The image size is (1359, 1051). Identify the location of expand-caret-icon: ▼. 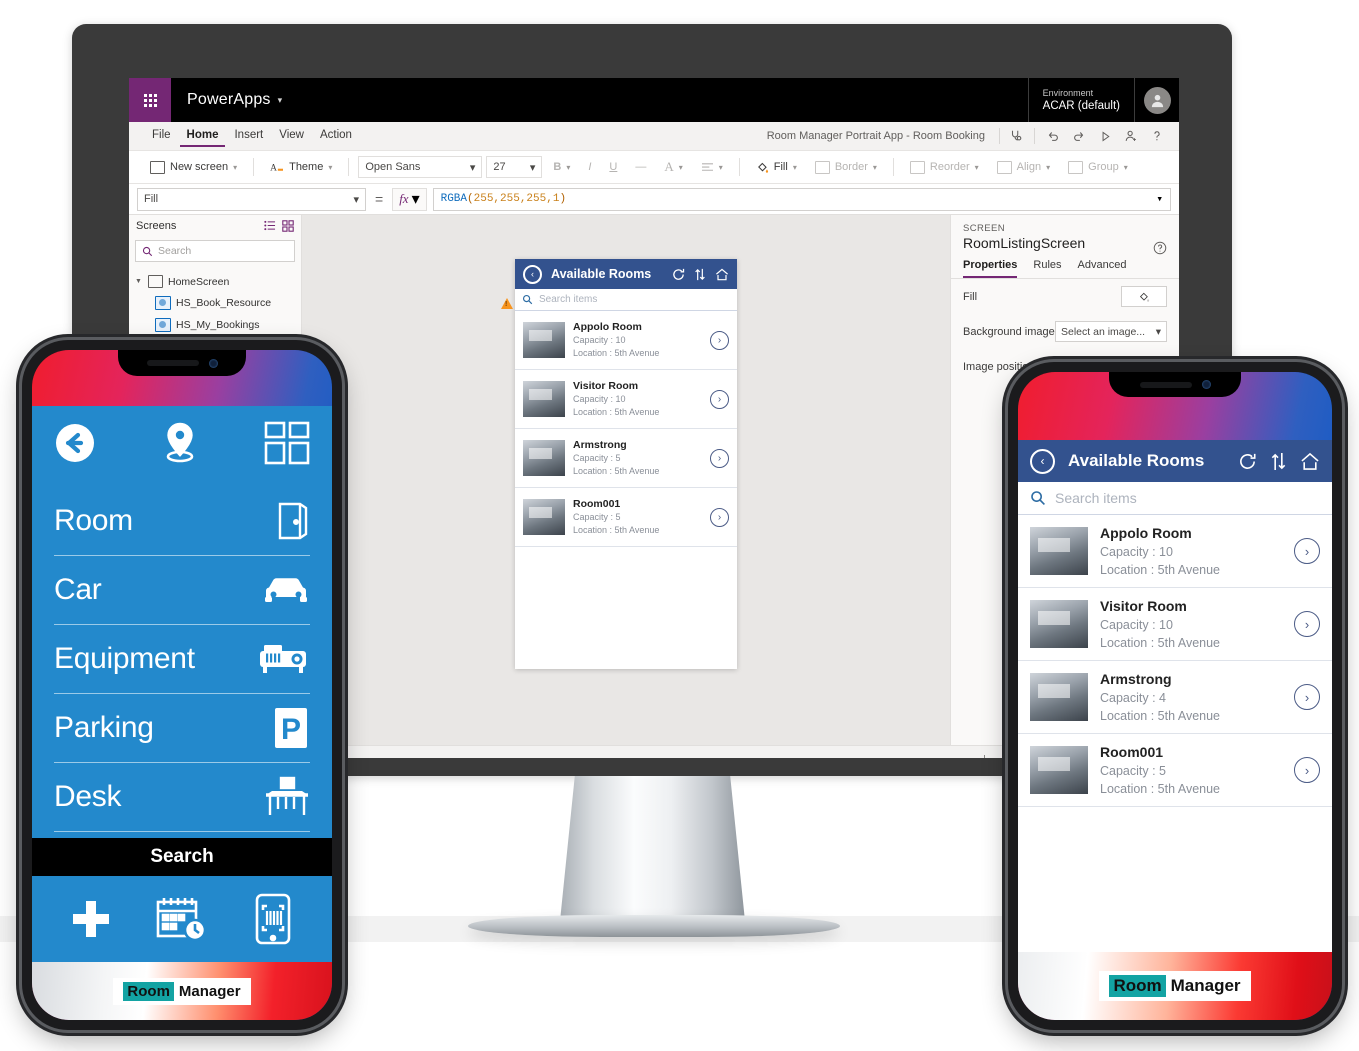
(139, 281).